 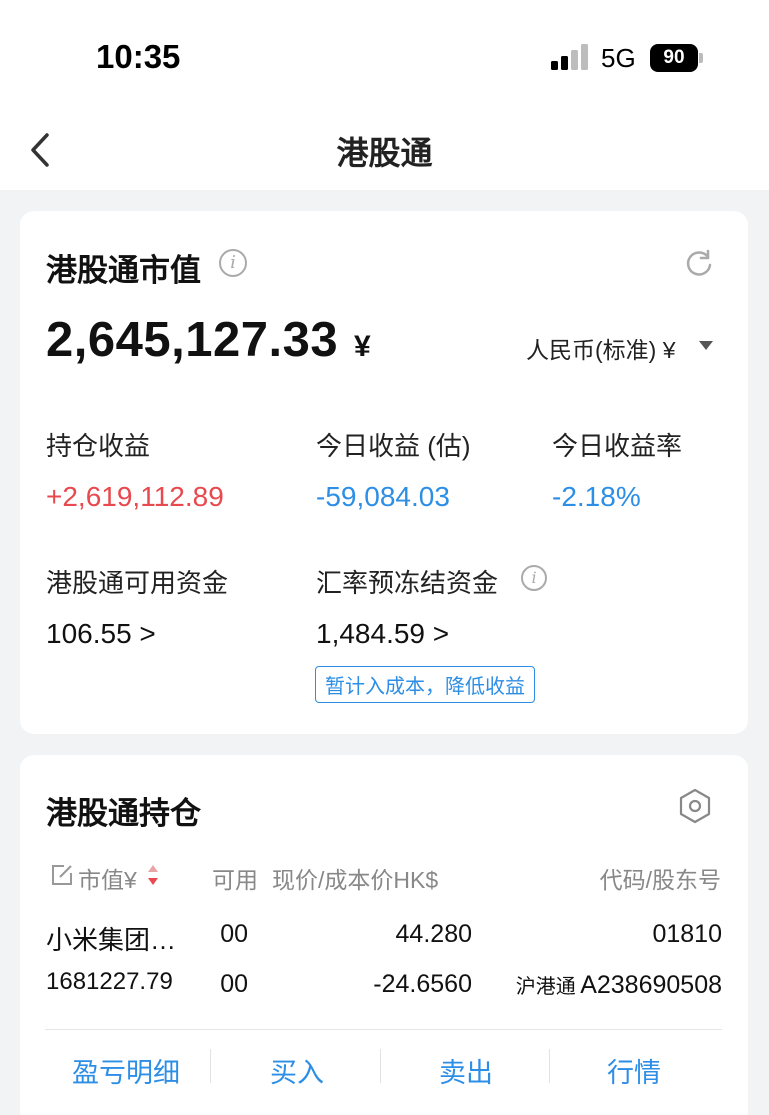 What do you see at coordinates (433, 934) in the screenshot?
I see `current-price: 44.280` at bounding box center [433, 934].